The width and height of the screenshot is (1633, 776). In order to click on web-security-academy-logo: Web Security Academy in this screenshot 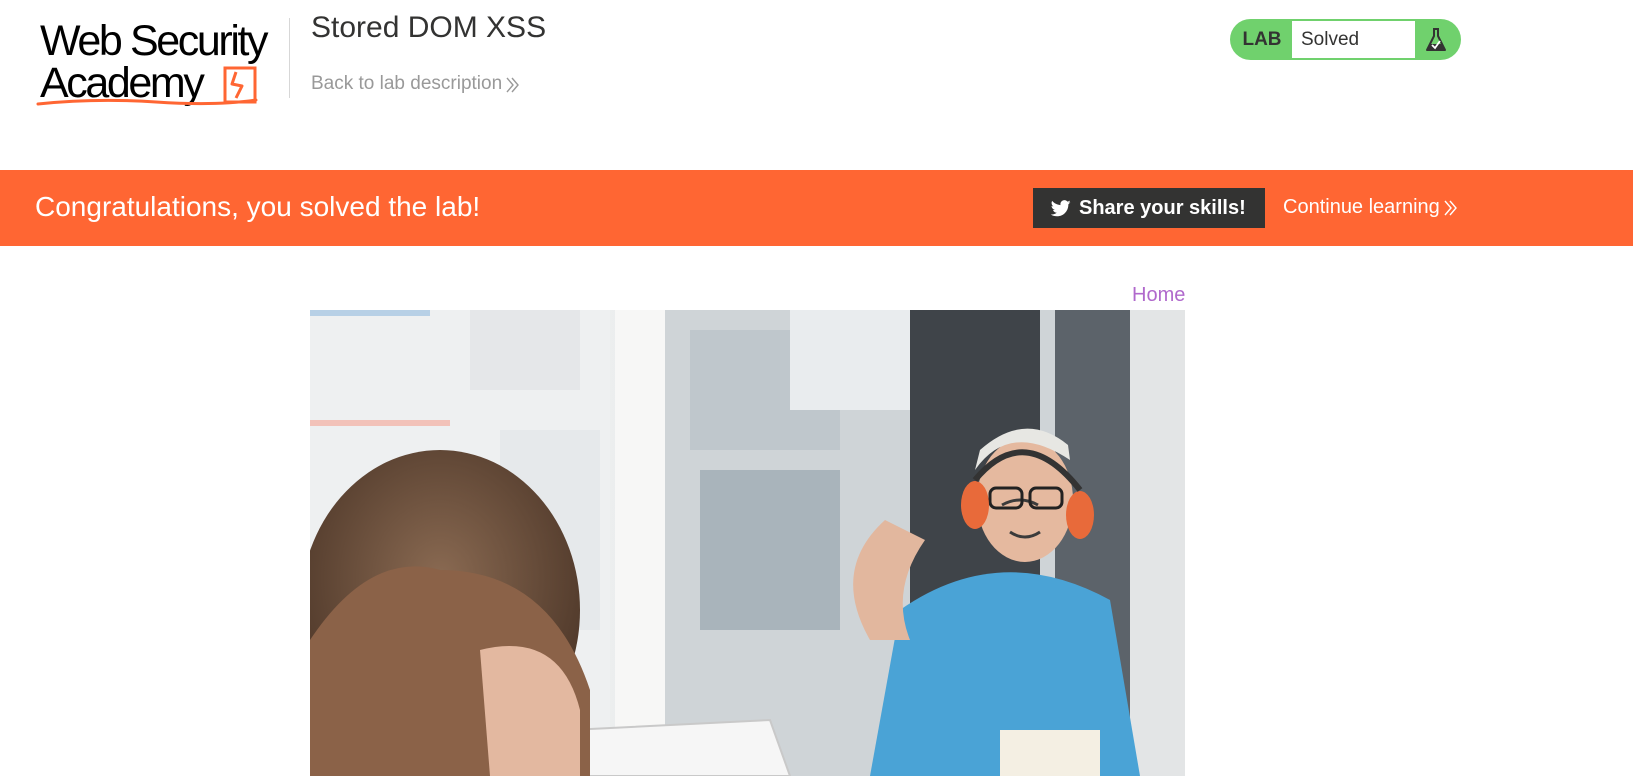, I will do `click(161, 64)`.